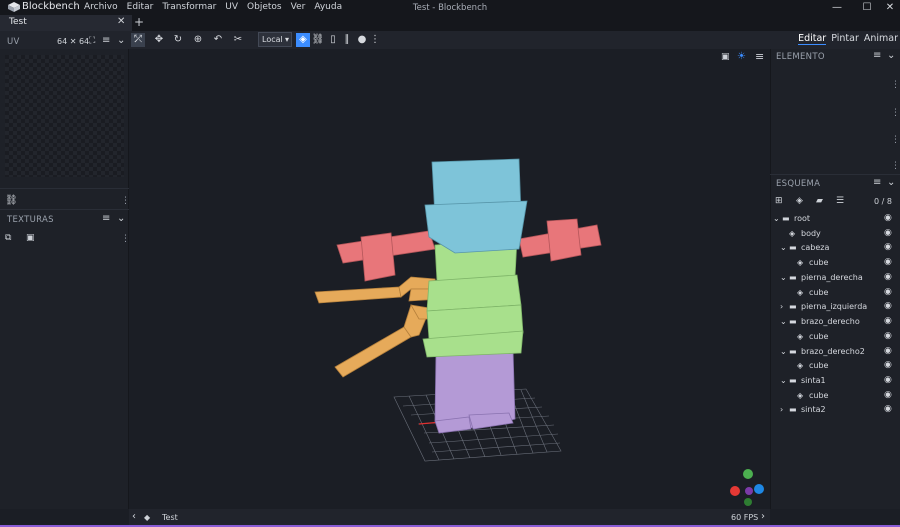  I want to click on close-window-icon: ✕, so click(890, 7).